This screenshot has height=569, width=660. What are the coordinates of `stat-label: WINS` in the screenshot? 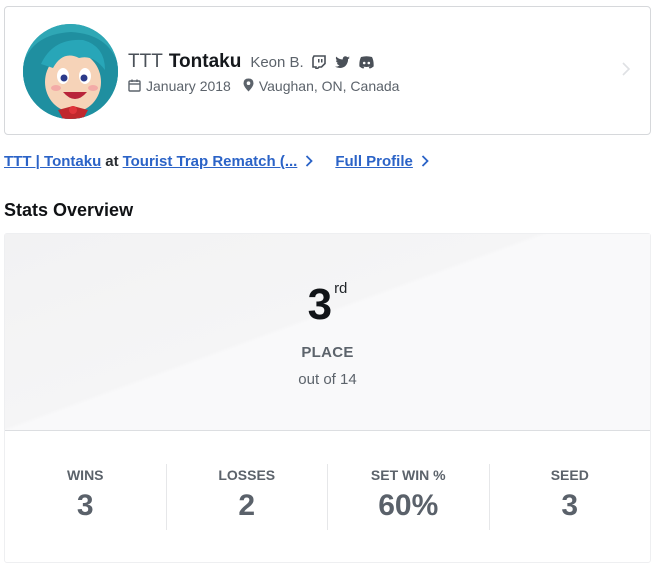 It's located at (85, 475).